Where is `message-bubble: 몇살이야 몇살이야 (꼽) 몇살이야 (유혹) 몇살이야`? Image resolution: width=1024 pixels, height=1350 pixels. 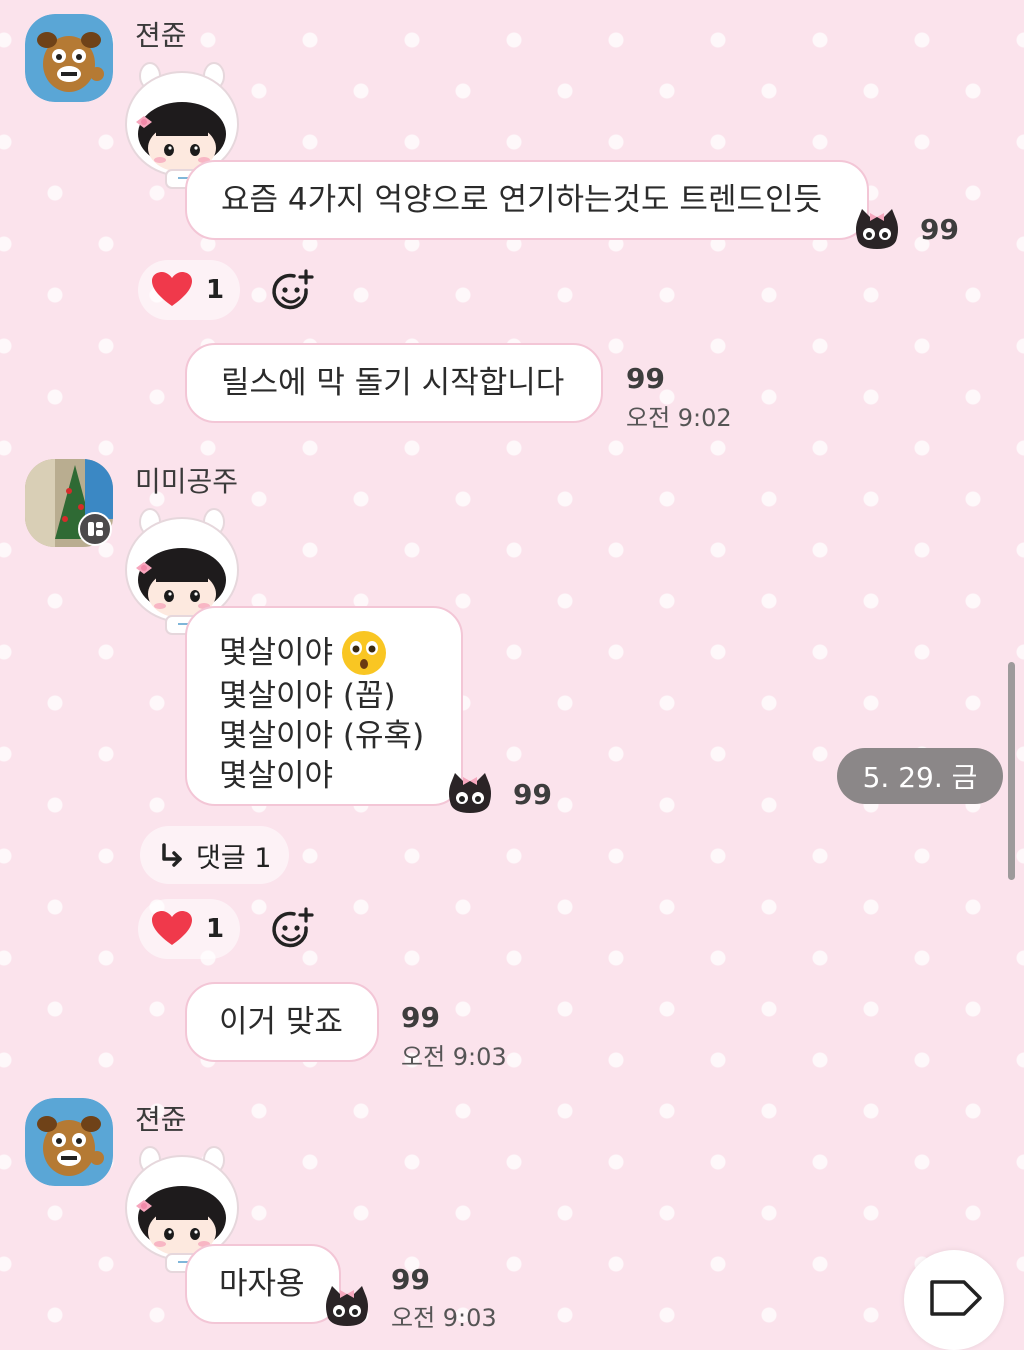
message-bubble: 몇살이야 몇살이야 (꼽) 몇살이야 (유혹) 몇살이야 is located at coordinates (324, 706).